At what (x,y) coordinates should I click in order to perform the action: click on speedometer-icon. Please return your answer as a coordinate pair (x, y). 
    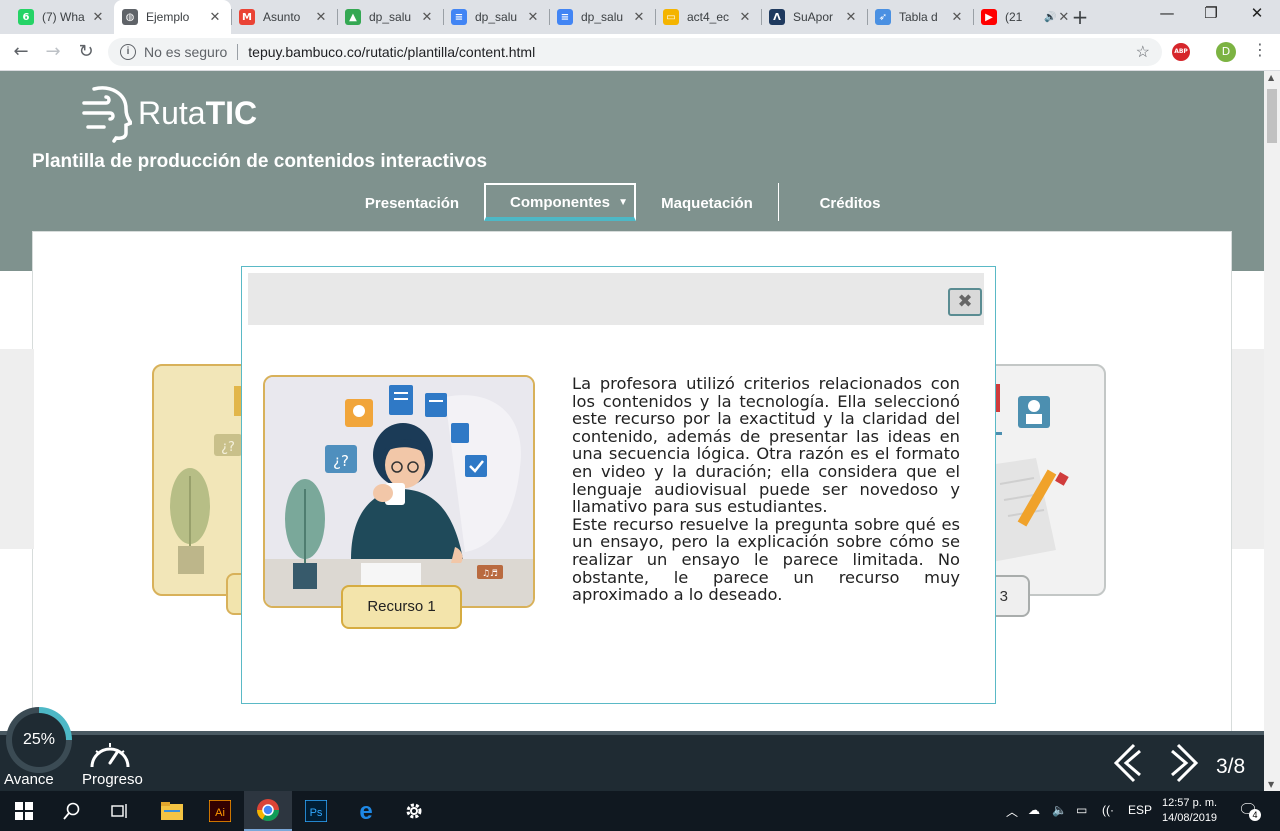
    Looking at the image, I should click on (110, 753).